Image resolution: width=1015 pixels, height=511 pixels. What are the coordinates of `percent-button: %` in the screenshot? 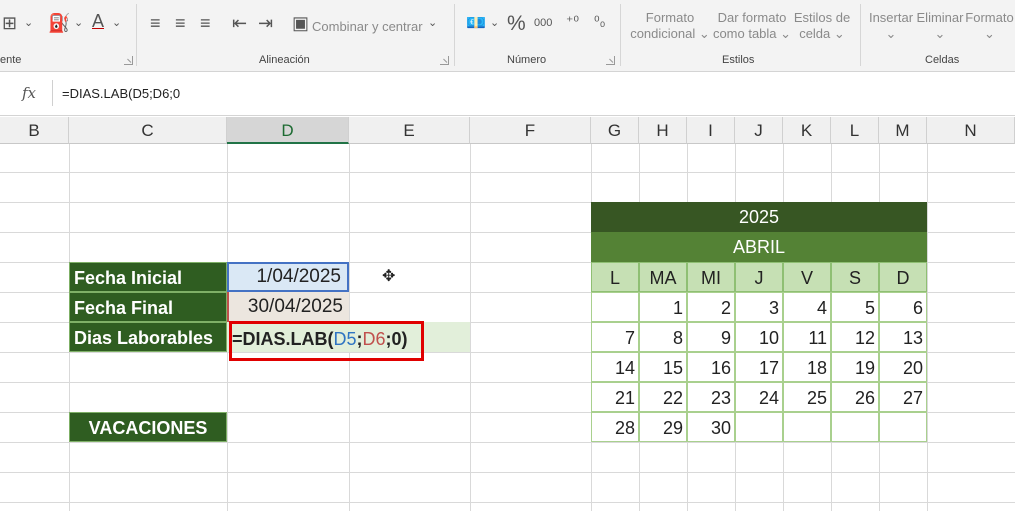 It's located at (516, 23).